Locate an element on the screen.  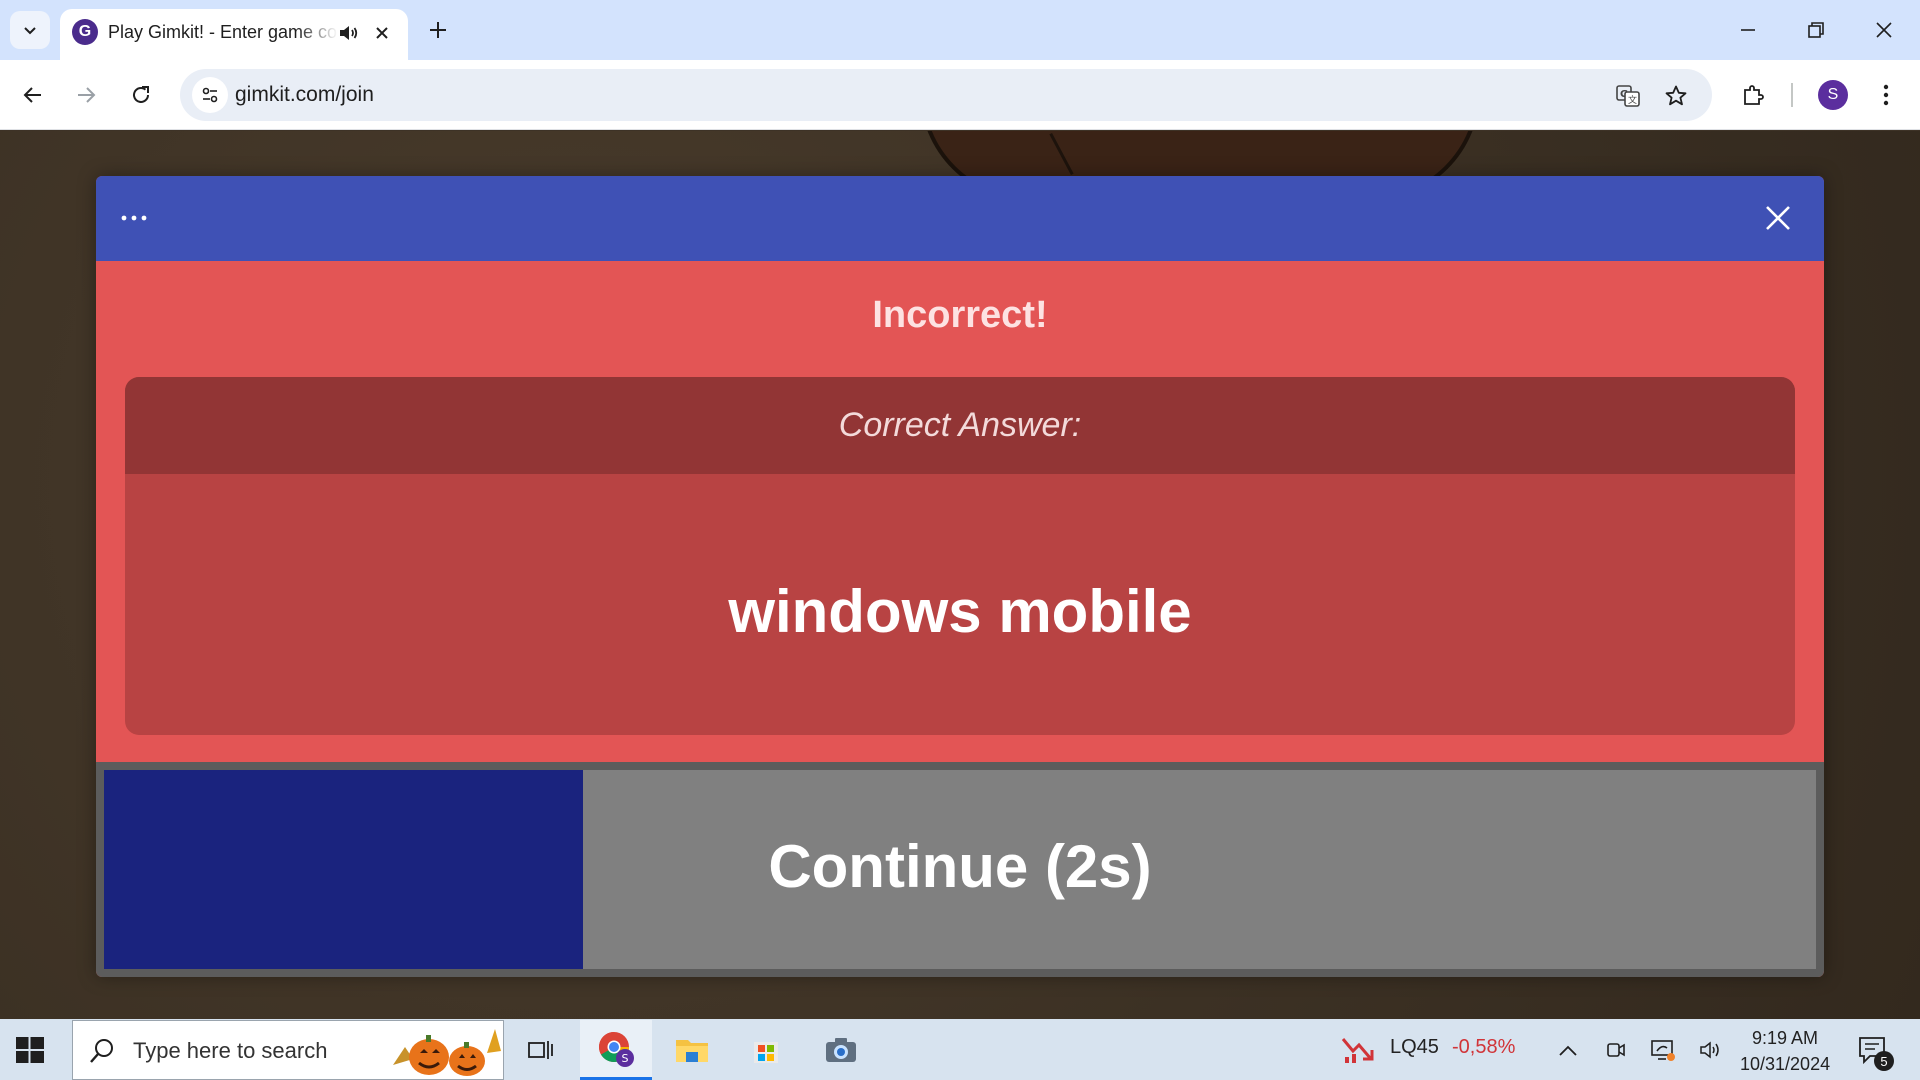
new-tab-button is located at coordinates (438, 30).